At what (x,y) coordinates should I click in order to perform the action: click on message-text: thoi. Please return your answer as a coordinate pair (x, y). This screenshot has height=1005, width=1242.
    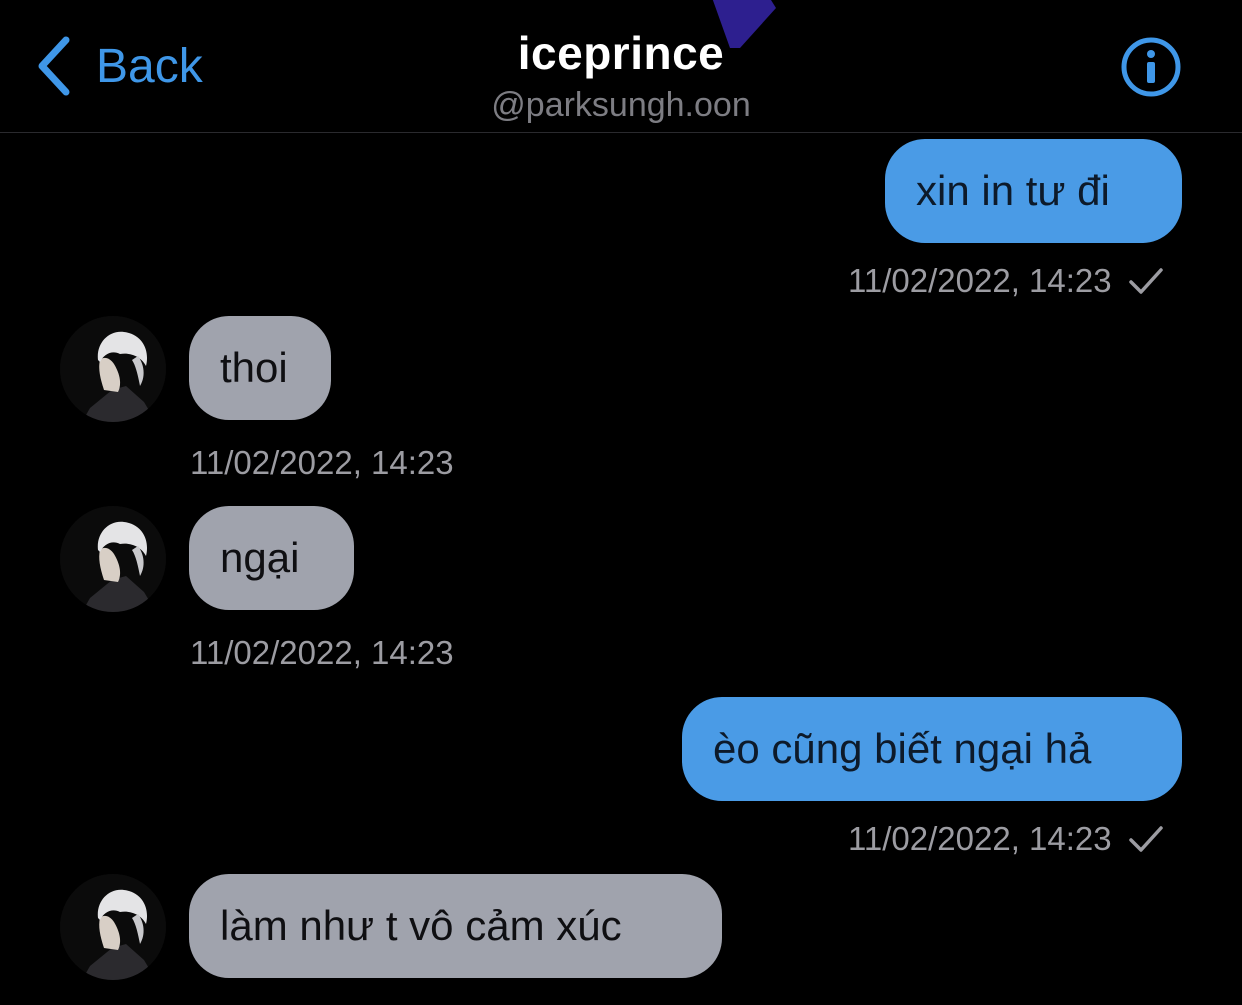
    Looking at the image, I should click on (254, 367).